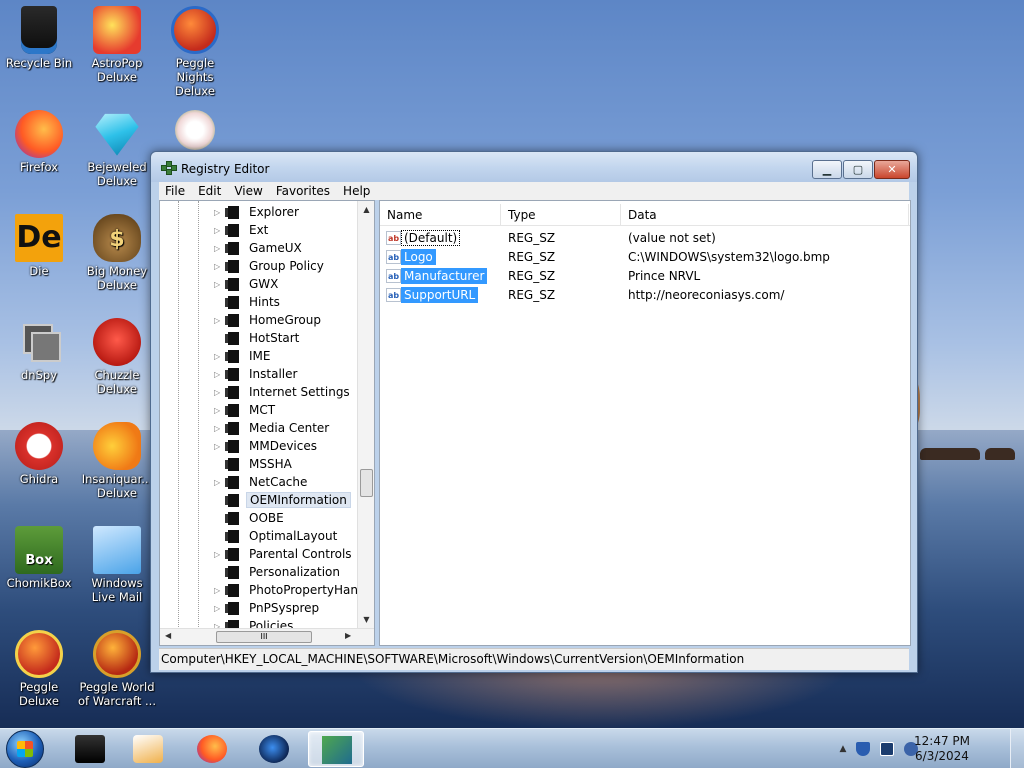 This screenshot has width=1024, height=768. Describe the element at coordinates (266, 518) in the screenshot. I see `tree-node-label: OOBE` at that location.